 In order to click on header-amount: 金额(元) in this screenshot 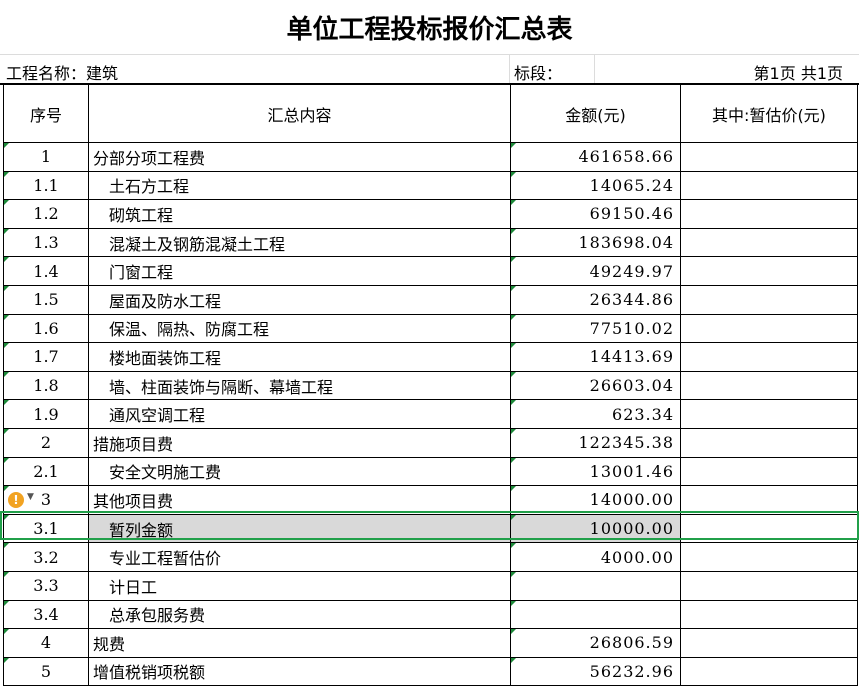, I will do `click(595, 113)`.